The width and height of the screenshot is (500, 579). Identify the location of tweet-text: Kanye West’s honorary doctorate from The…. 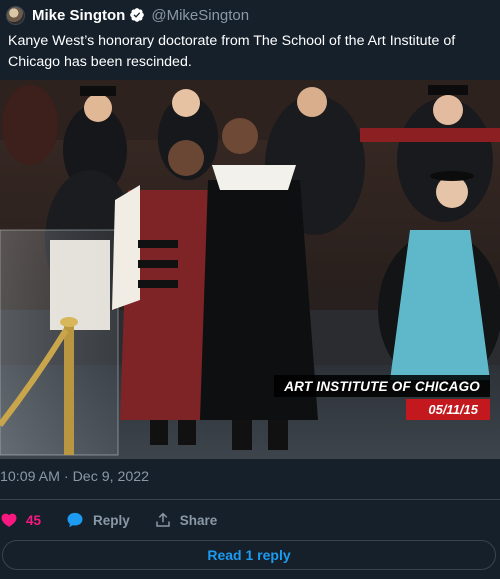
(232, 51).